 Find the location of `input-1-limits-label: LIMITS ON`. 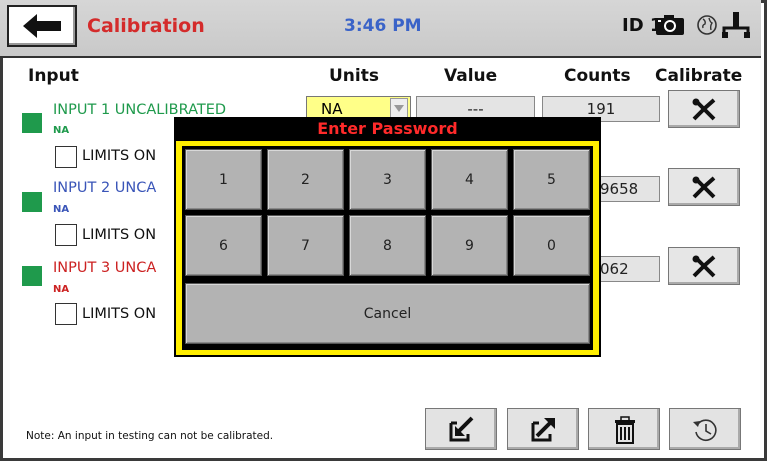

input-1-limits-label: LIMITS ON is located at coordinates (119, 156).